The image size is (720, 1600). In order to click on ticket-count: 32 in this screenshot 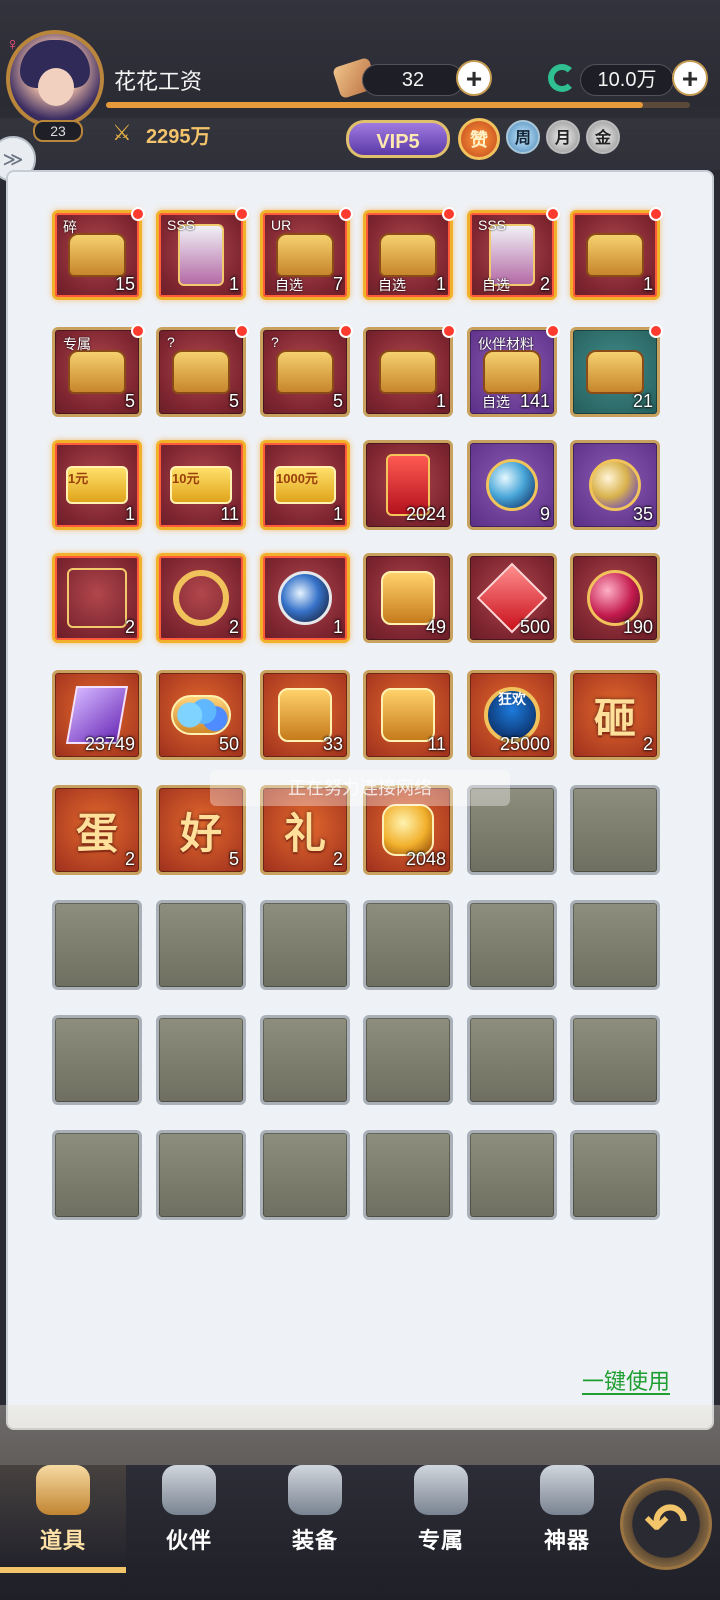, I will do `click(413, 80)`.